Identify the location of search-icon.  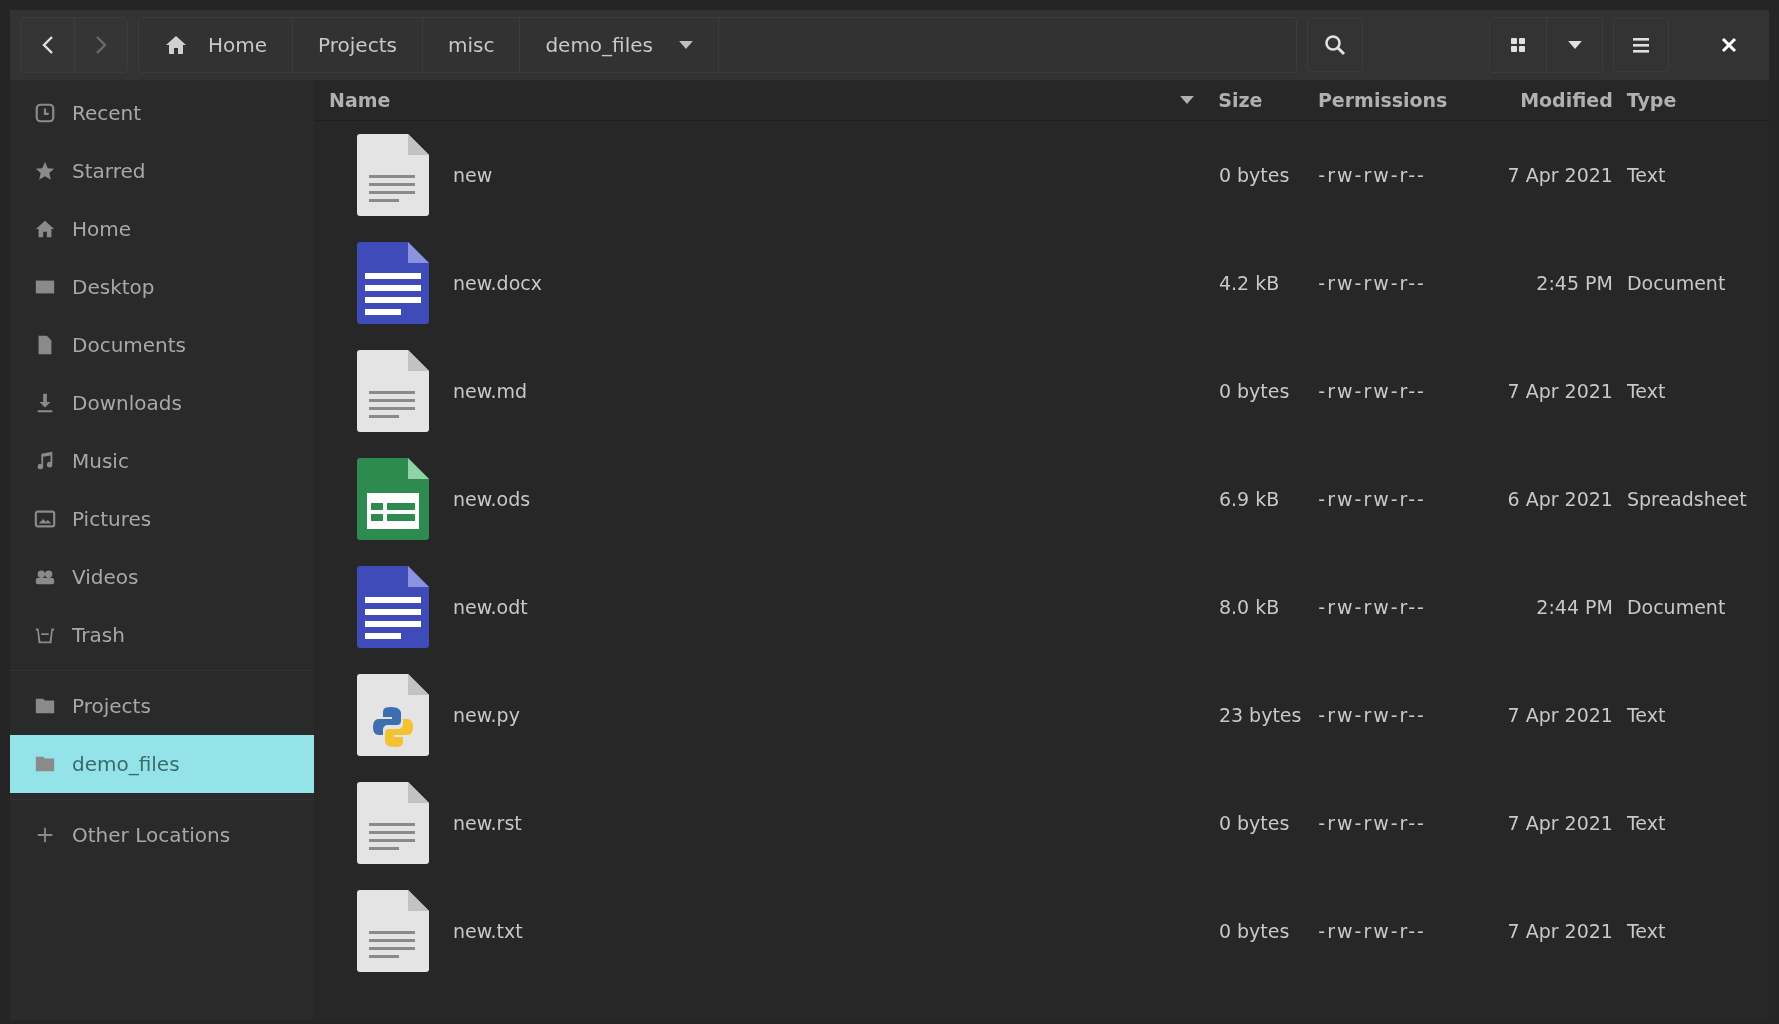
(1335, 45).